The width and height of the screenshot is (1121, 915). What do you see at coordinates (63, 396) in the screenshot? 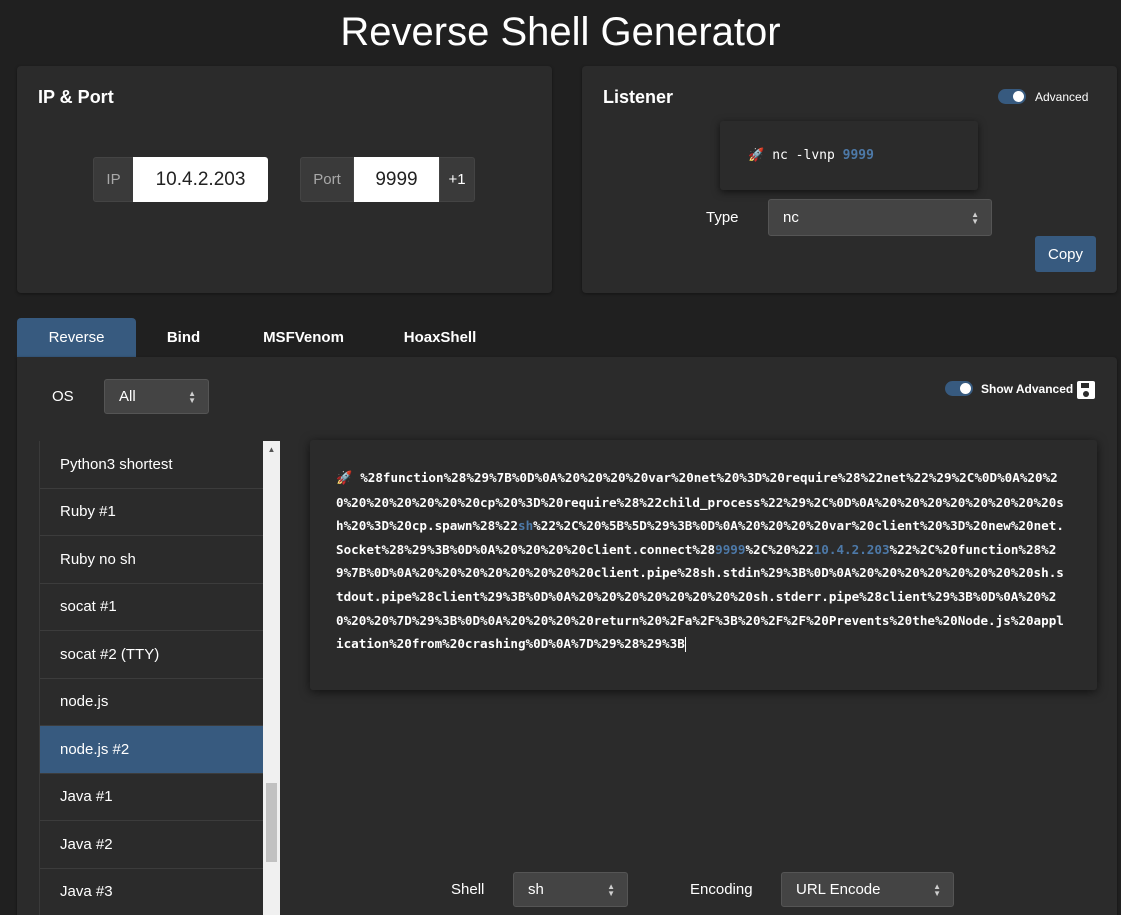
I see `os-label: OS` at bounding box center [63, 396].